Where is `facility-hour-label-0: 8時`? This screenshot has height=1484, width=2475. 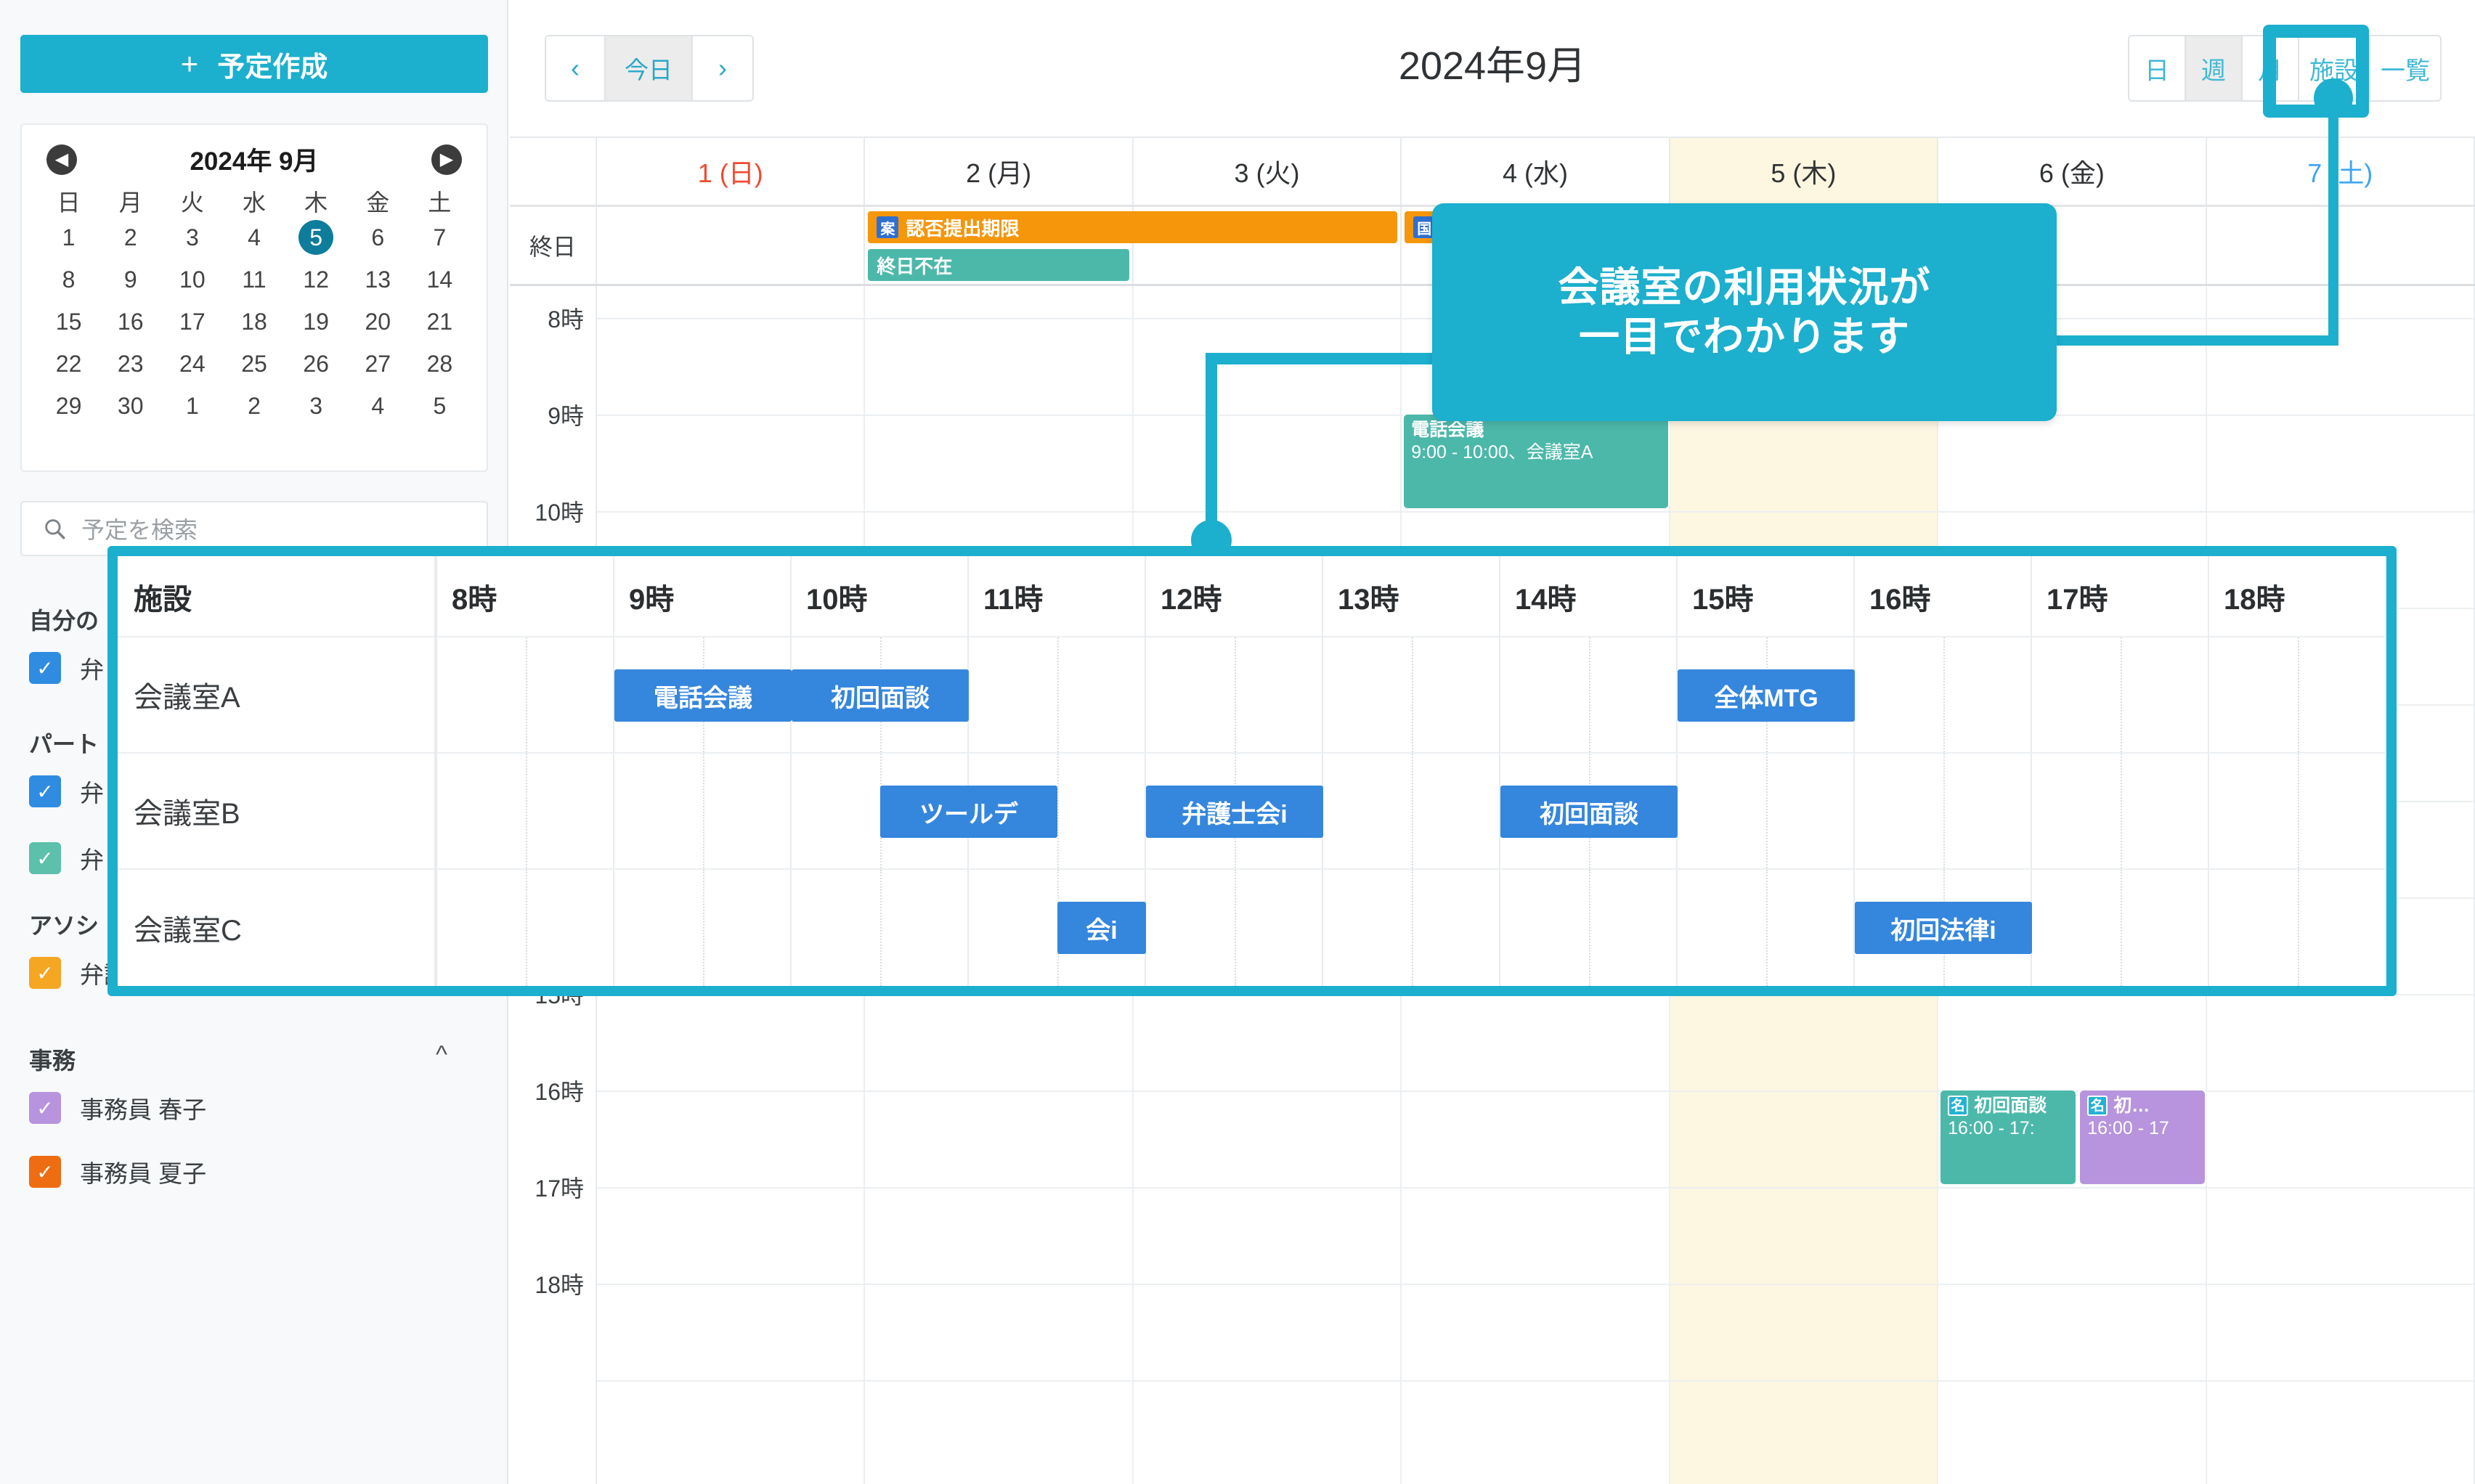 facility-hour-label-0: 8時 is located at coordinates (474, 600).